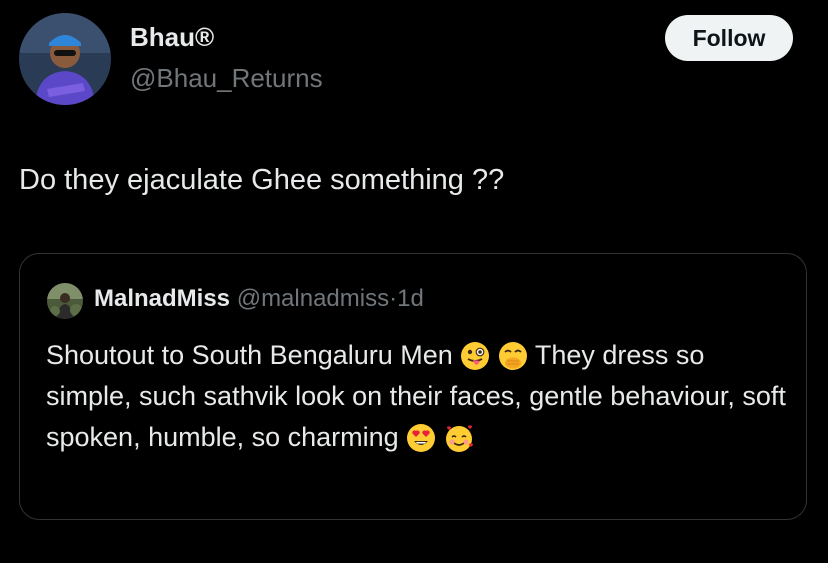 This screenshot has height=563, width=828. What do you see at coordinates (262, 180) in the screenshot?
I see `tweet-text: Do they ejaculate Ghee something ??` at bounding box center [262, 180].